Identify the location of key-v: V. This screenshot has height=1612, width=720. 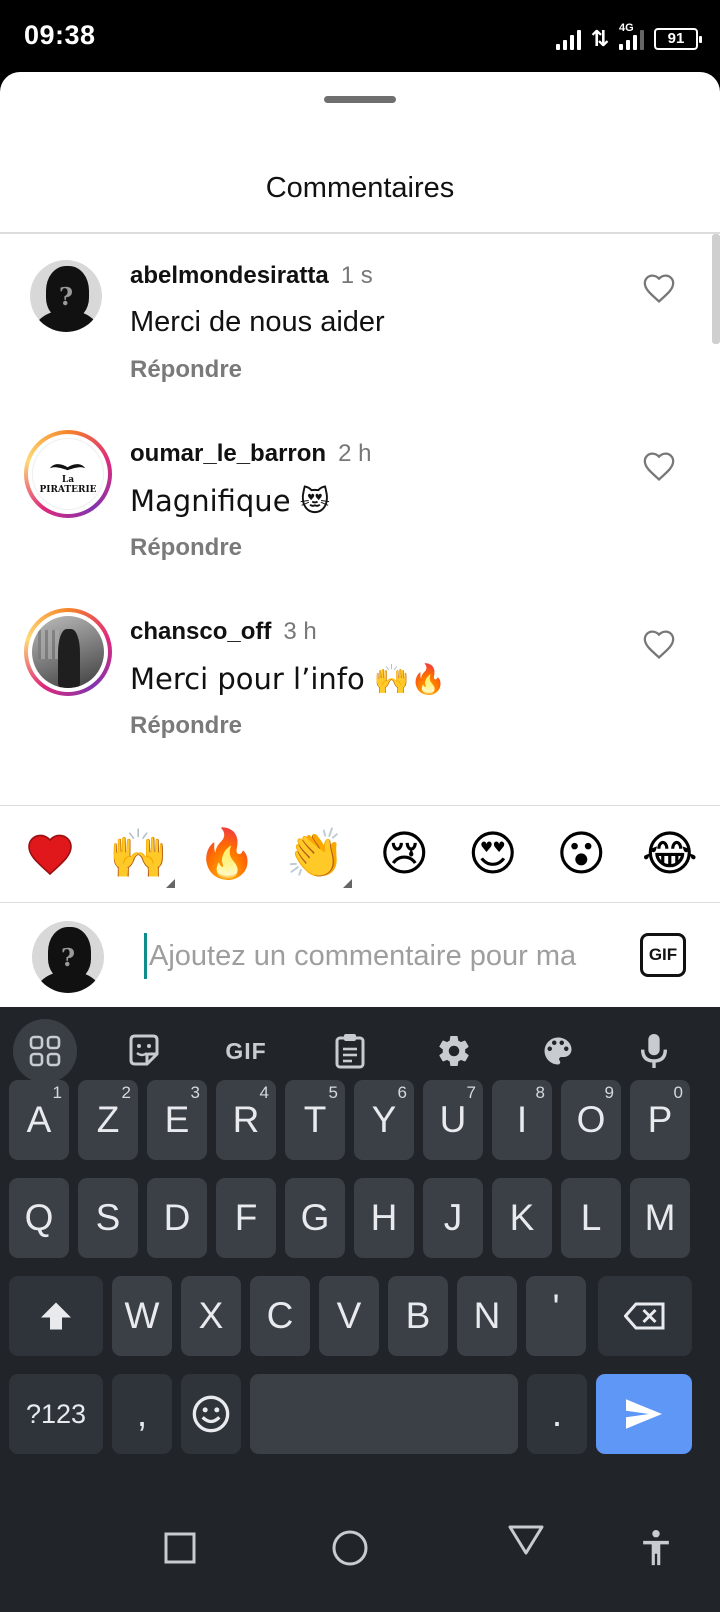
(349, 1316).